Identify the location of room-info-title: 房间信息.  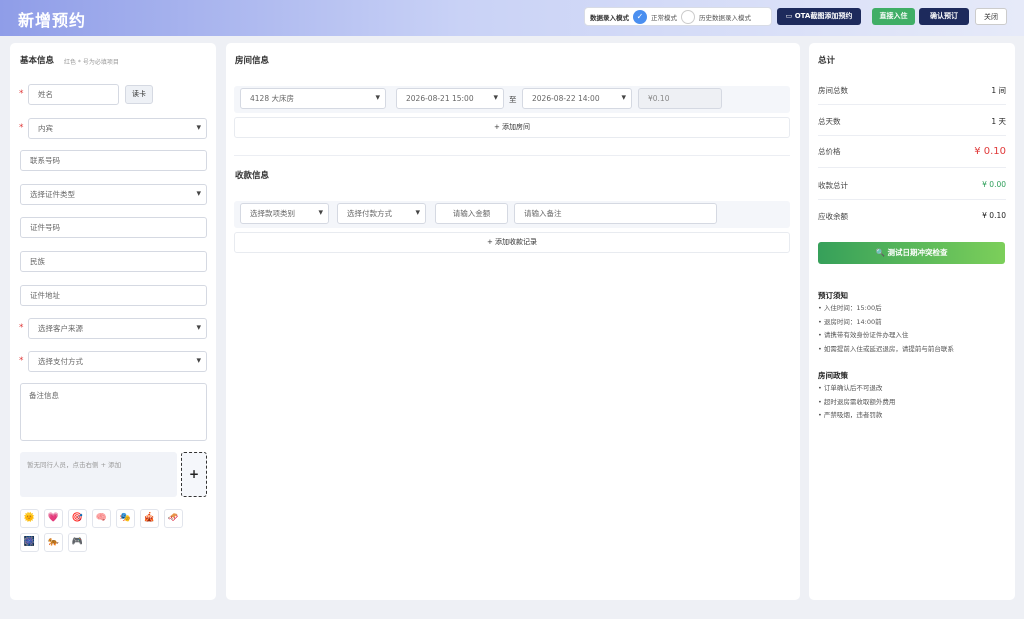
(252, 61).